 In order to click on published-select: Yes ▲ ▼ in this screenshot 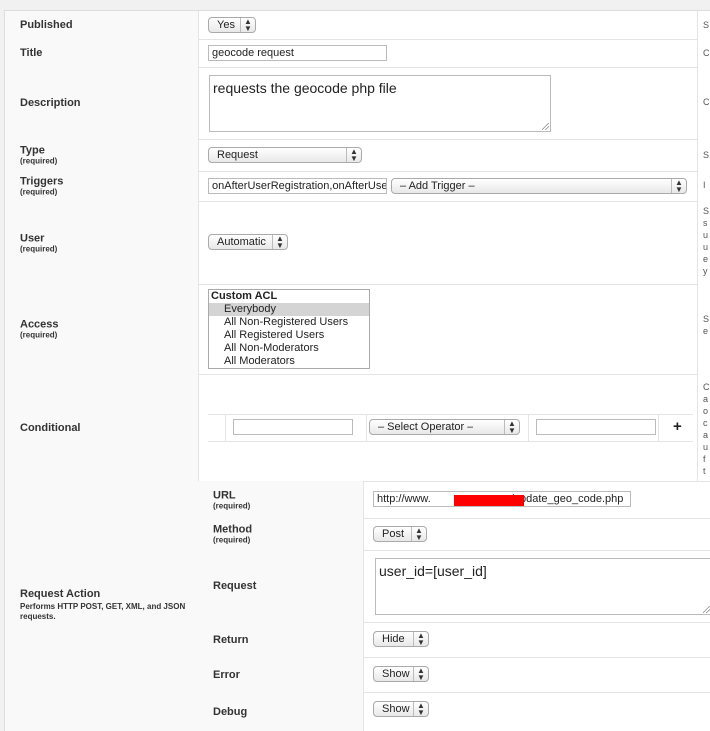, I will do `click(232, 25)`.